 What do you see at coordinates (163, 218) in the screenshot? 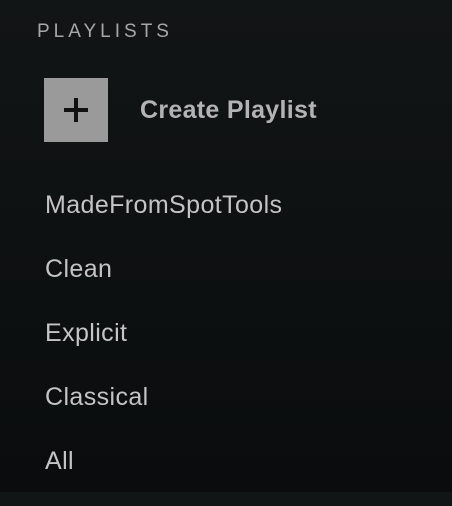
I see `playlist-item-madefromspottools: MadeFromSpotTools` at bounding box center [163, 218].